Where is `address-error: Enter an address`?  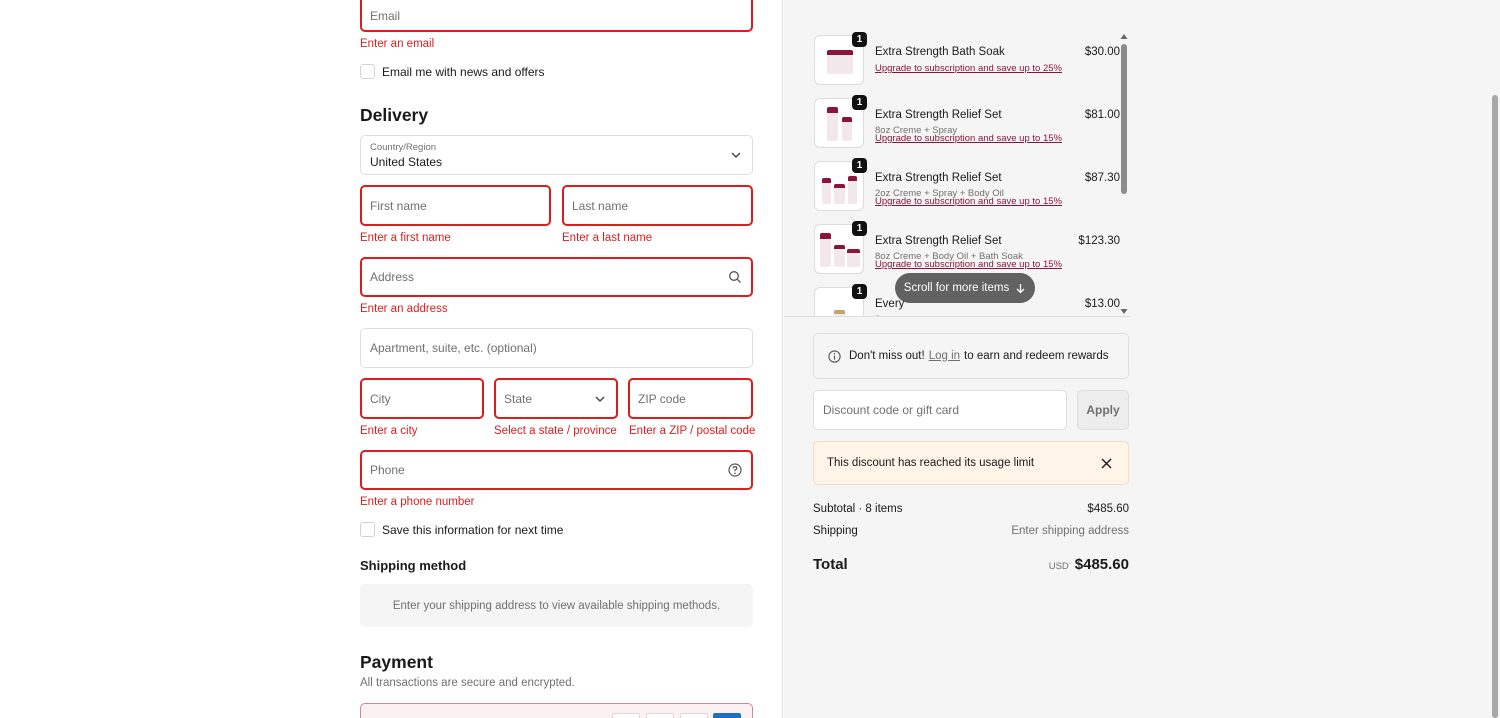
address-error: Enter an address is located at coordinates (404, 309).